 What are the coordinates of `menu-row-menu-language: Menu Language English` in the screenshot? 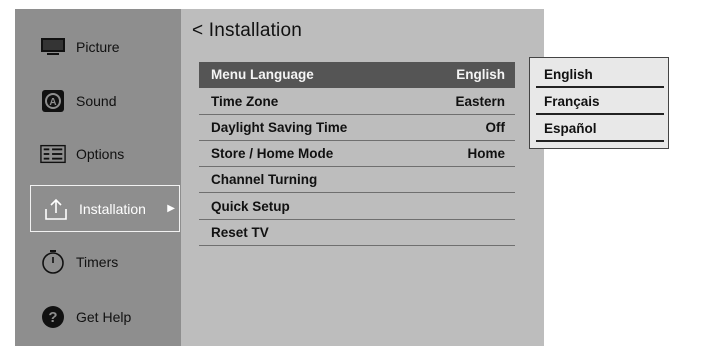 It's located at (357, 75).